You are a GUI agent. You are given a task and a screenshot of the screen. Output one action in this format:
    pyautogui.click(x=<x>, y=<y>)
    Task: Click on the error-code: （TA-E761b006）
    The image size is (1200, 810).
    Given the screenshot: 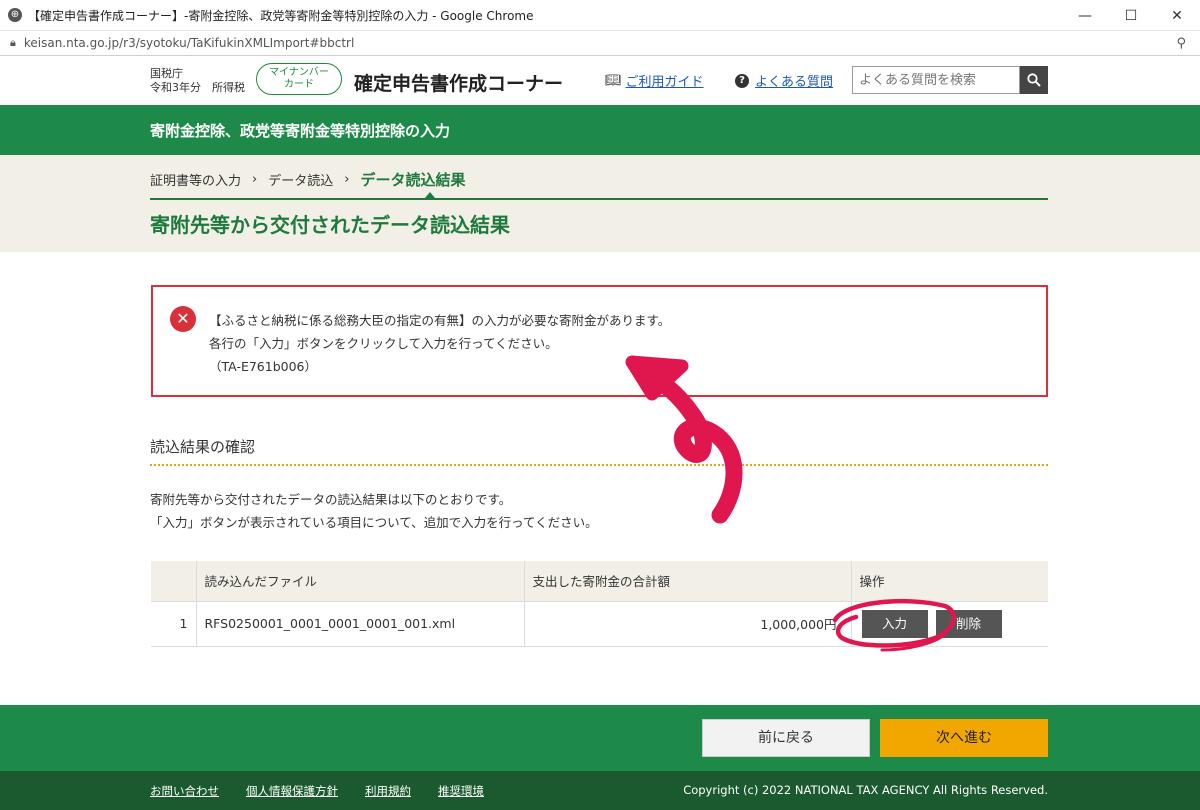 What is the action you would take?
    pyautogui.click(x=263, y=366)
    